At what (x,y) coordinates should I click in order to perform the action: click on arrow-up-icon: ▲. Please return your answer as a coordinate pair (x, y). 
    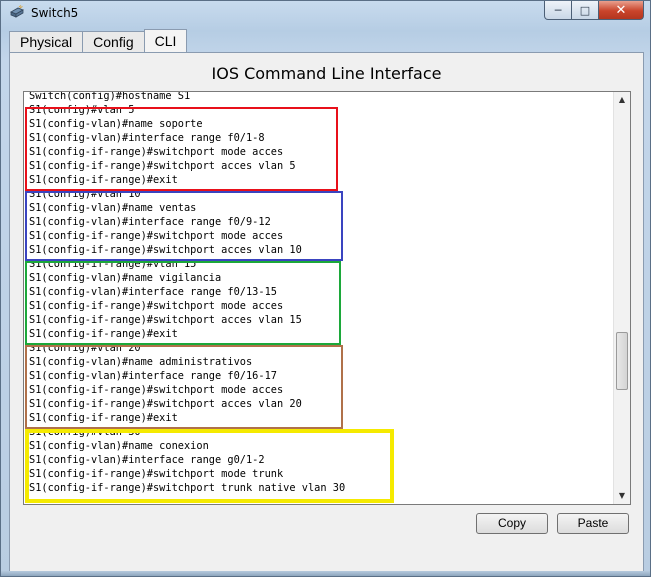
    Looking at the image, I should click on (622, 100).